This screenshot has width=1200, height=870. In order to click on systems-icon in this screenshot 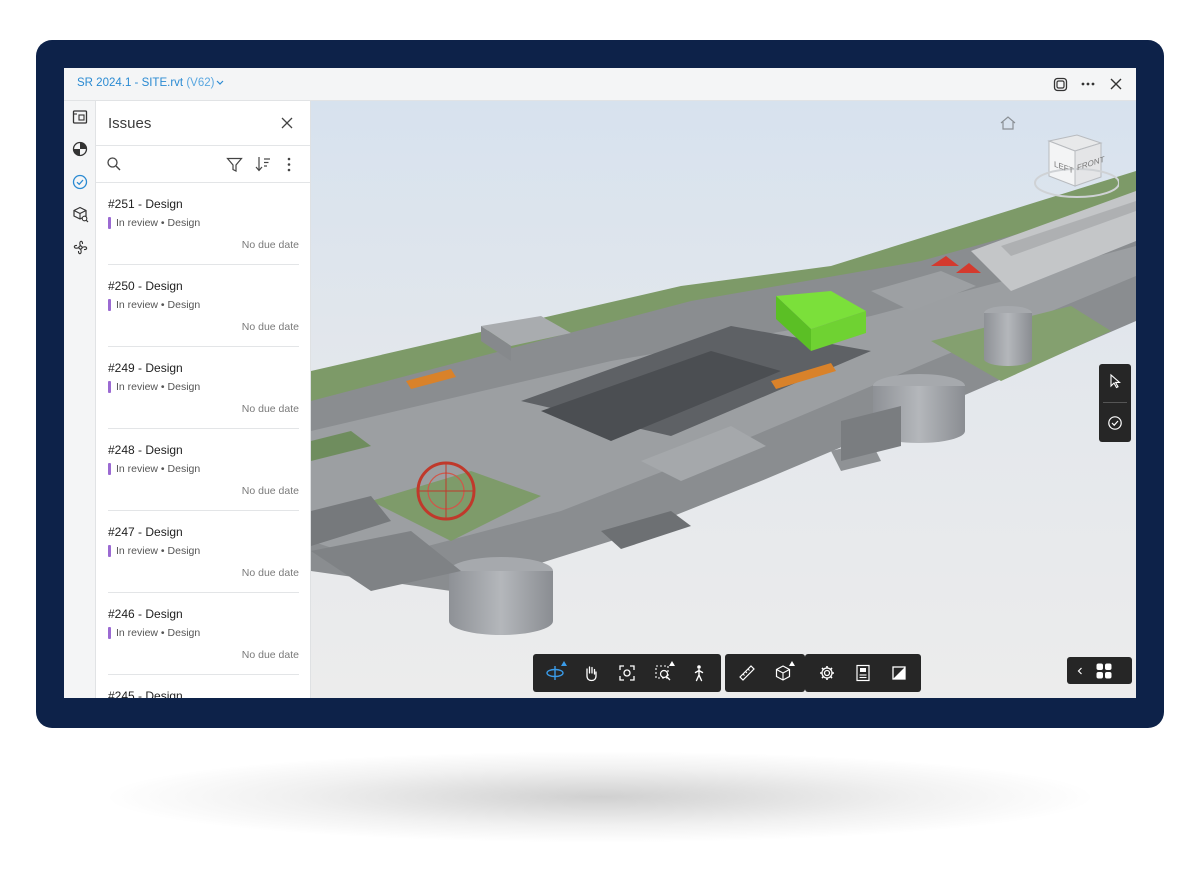, I will do `click(80, 247)`.